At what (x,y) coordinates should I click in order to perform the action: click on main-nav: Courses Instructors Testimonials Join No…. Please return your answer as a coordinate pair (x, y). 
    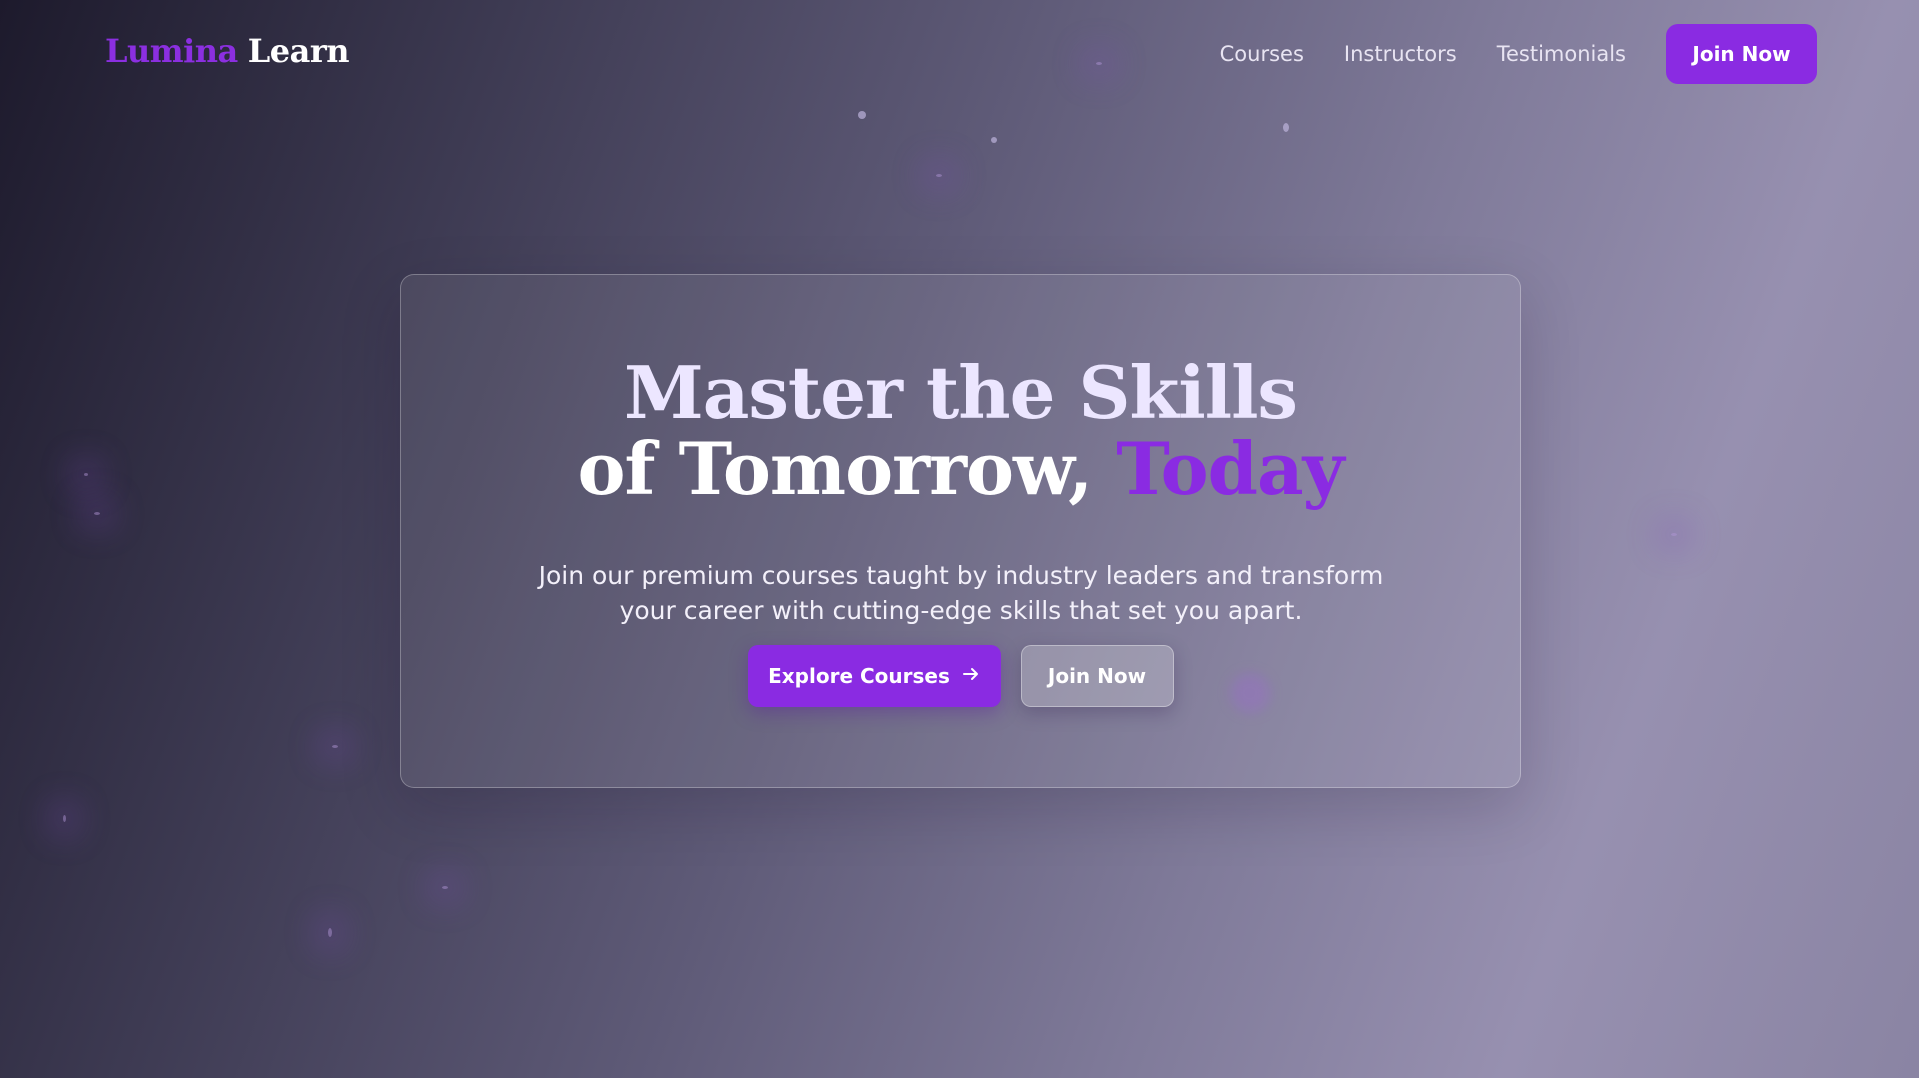
    Looking at the image, I should click on (1518, 54).